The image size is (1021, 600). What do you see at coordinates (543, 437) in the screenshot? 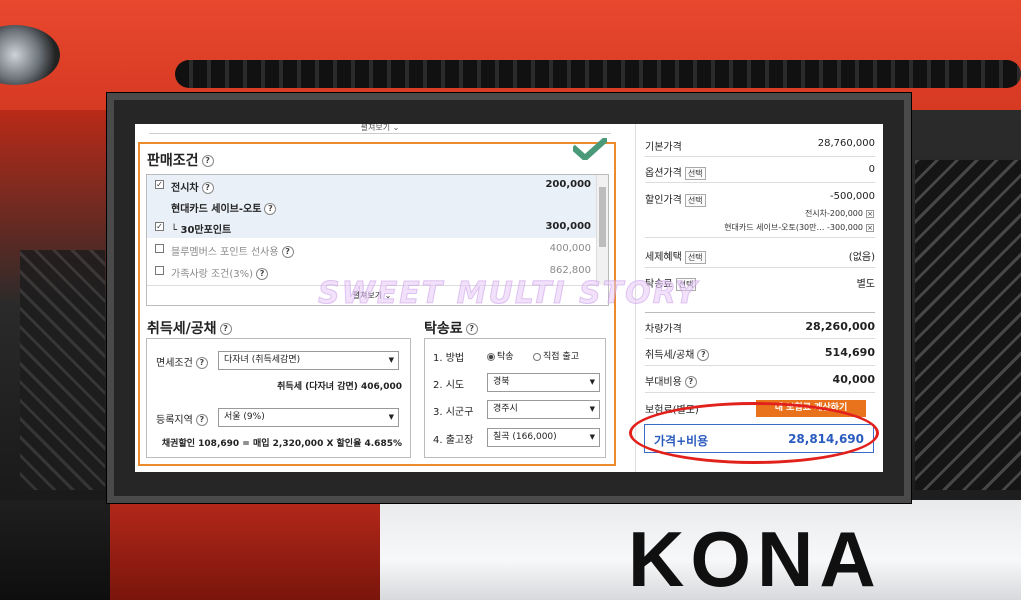
I see `factory-select: 칠곡 (166,000) ▼` at bounding box center [543, 437].